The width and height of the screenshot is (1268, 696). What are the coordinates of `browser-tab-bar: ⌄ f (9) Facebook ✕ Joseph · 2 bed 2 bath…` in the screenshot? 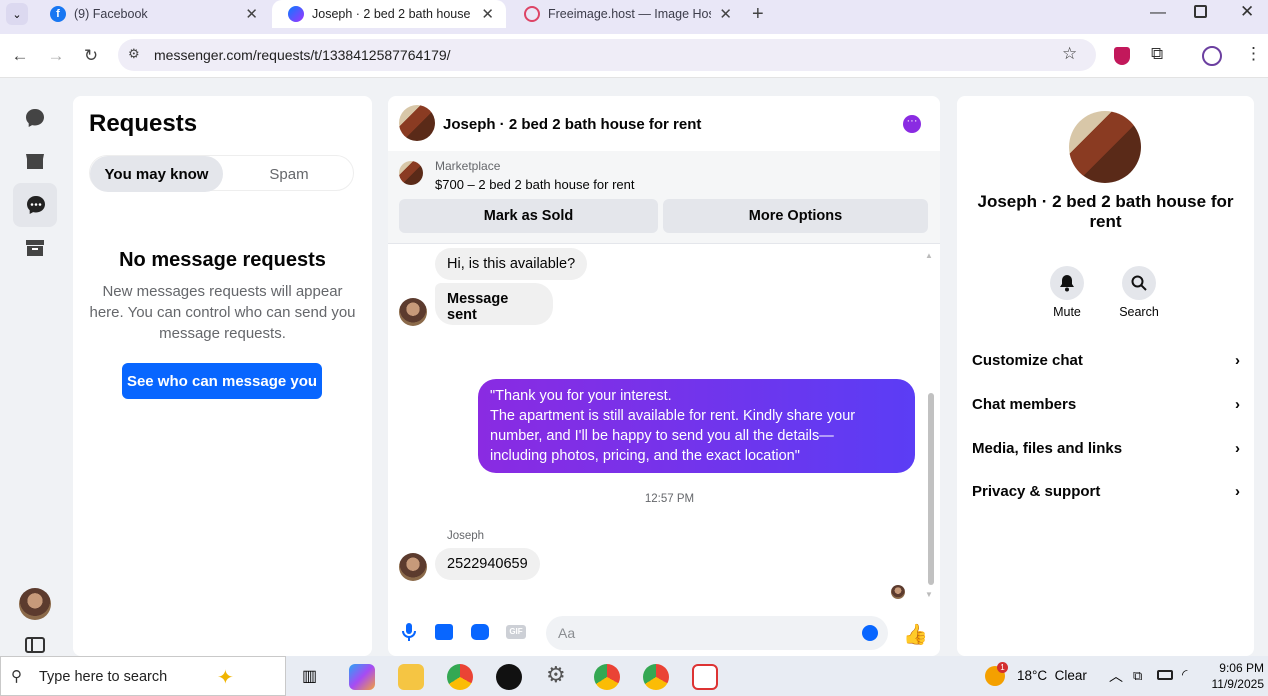 It's located at (634, 17).